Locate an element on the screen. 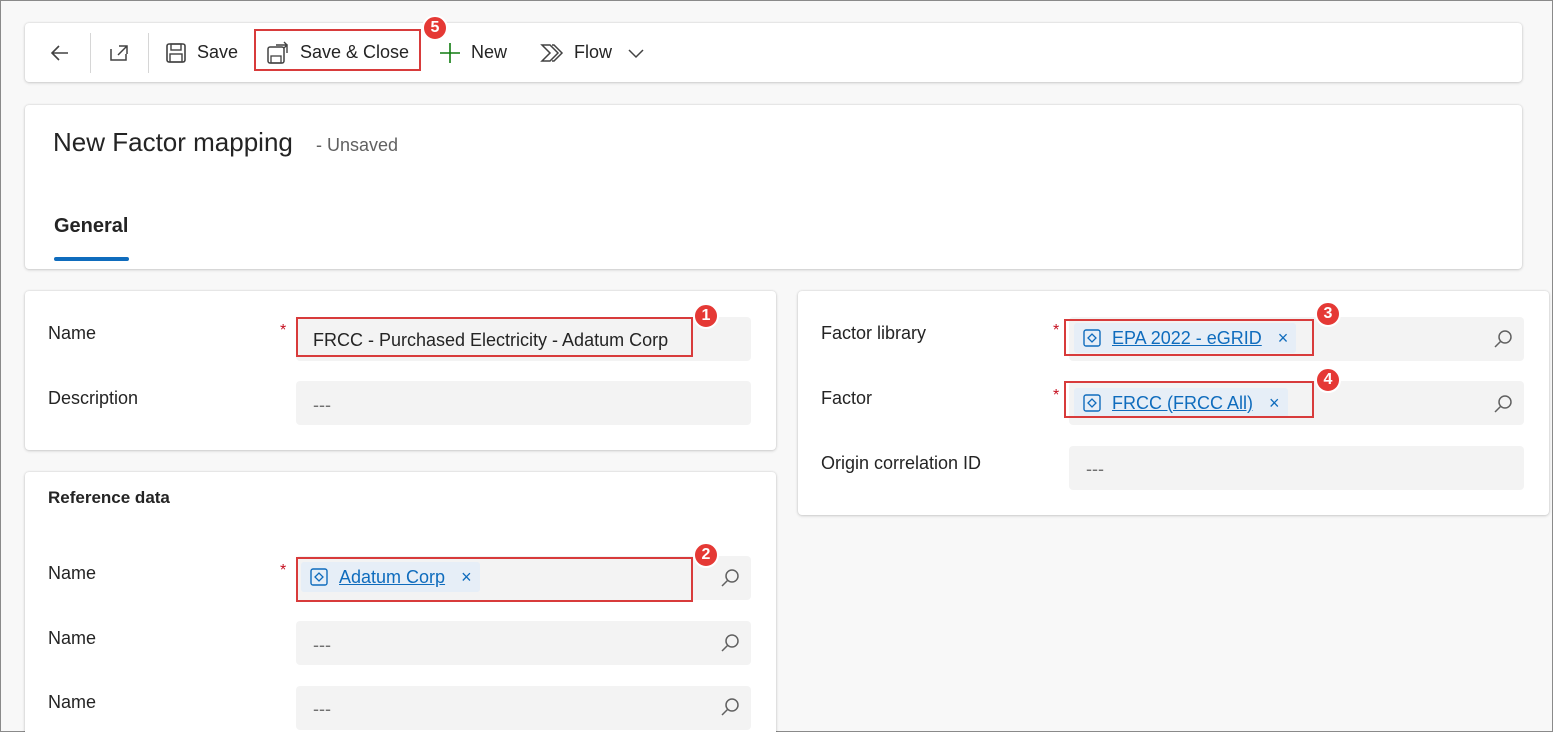 This screenshot has width=1553, height=732. flow-button: Flow is located at coordinates (576, 52).